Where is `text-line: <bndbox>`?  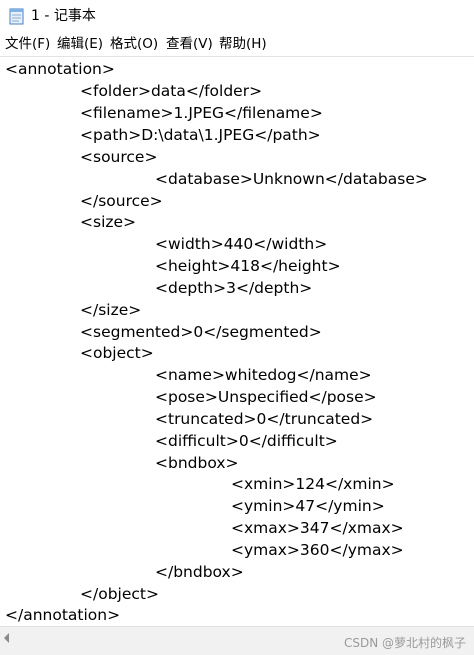
text-line: <bndbox> is located at coordinates (197, 463).